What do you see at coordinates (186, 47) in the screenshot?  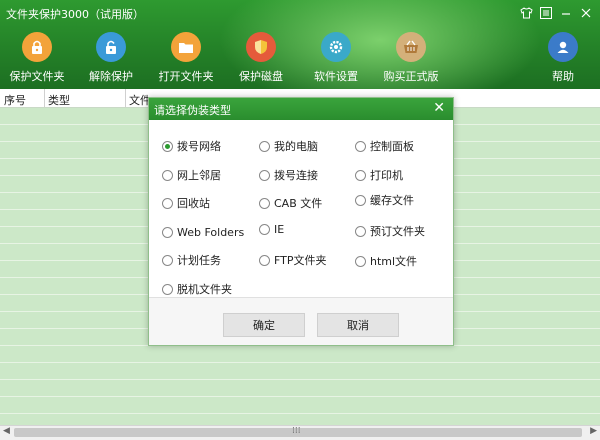 I see `folder-icon` at bounding box center [186, 47].